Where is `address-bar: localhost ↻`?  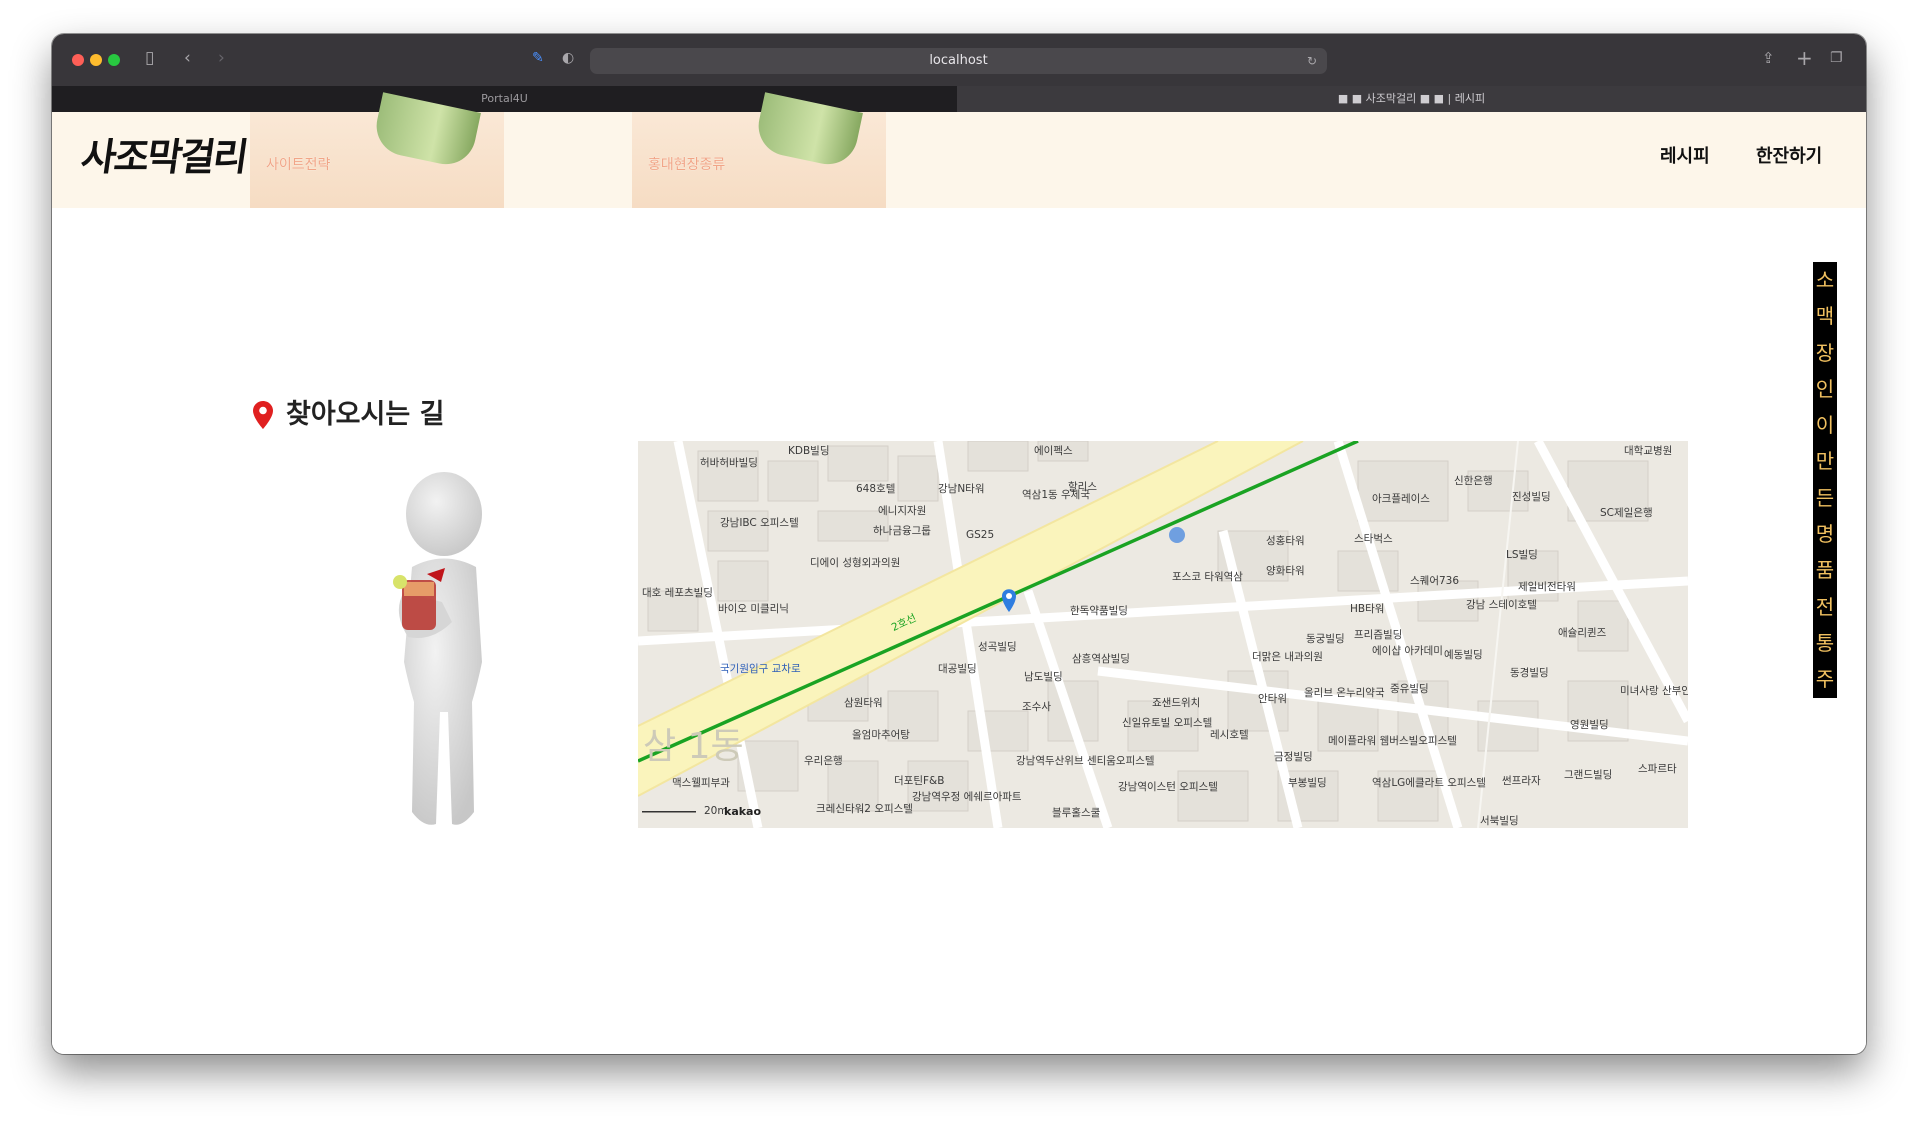
address-bar: localhost ↻ is located at coordinates (958, 61).